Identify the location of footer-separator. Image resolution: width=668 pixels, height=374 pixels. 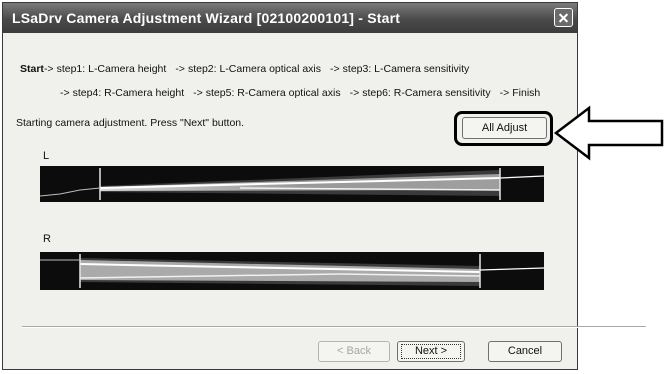
(334, 327).